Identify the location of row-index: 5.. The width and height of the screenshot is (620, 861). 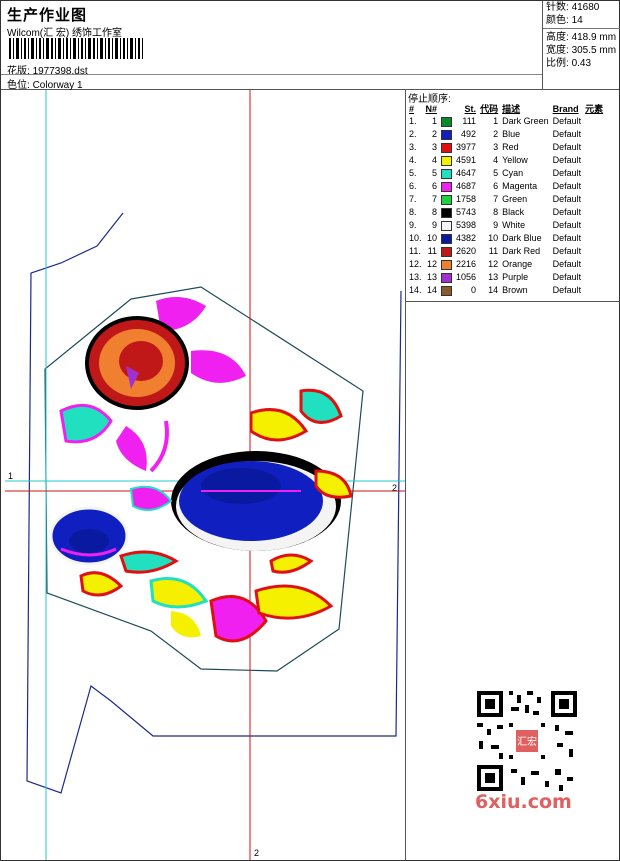
(413, 173).